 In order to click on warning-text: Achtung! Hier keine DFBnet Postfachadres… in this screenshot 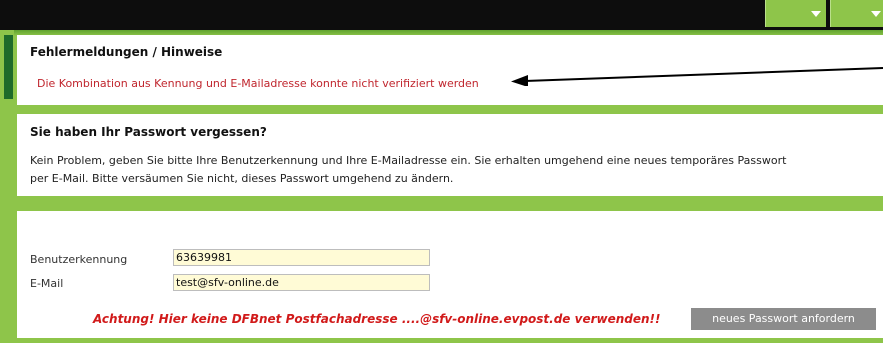, I will do `click(377, 319)`.